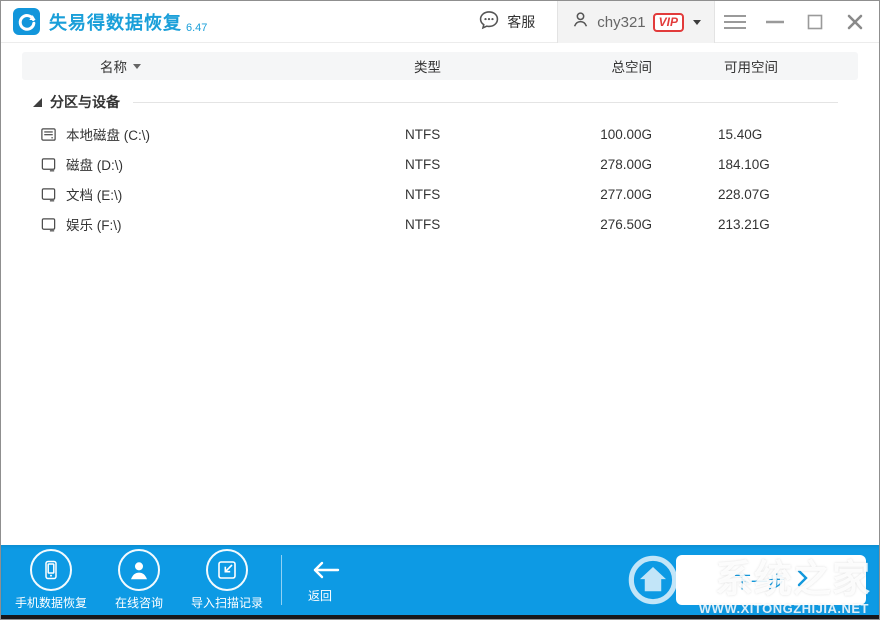 The height and width of the screenshot is (620, 880). What do you see at coordinates (138, 603) in the screenshot?
I see `online-consult-label: 在线咨询` at bounding box center [138, 603].